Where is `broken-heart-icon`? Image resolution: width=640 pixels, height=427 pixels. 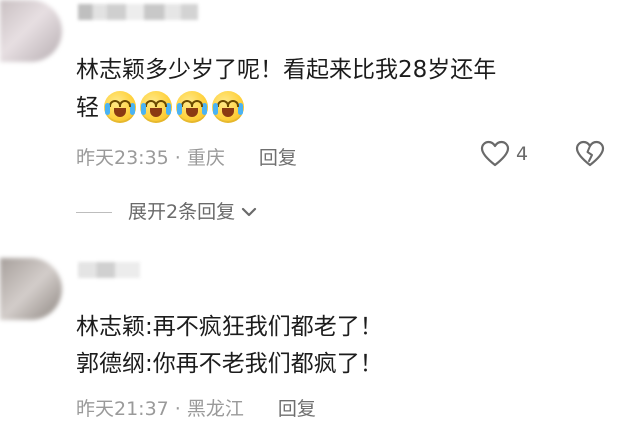 broken-heart-icon is located at coordinates (590, 154).